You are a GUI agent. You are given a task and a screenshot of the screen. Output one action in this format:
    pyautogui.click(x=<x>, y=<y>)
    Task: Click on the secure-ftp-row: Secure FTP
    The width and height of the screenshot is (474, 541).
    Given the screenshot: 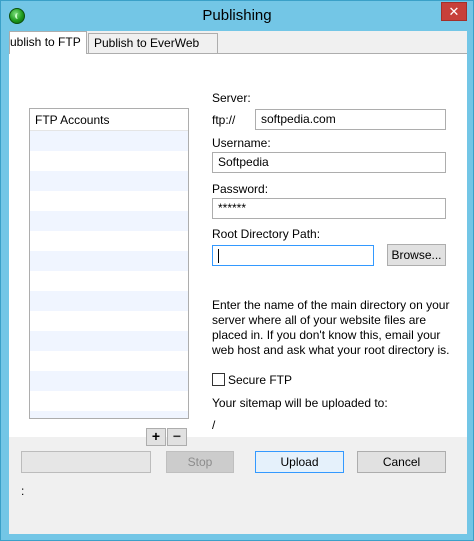 What is the action you would take?
    pyautogui.click(x=252, y=380)
    